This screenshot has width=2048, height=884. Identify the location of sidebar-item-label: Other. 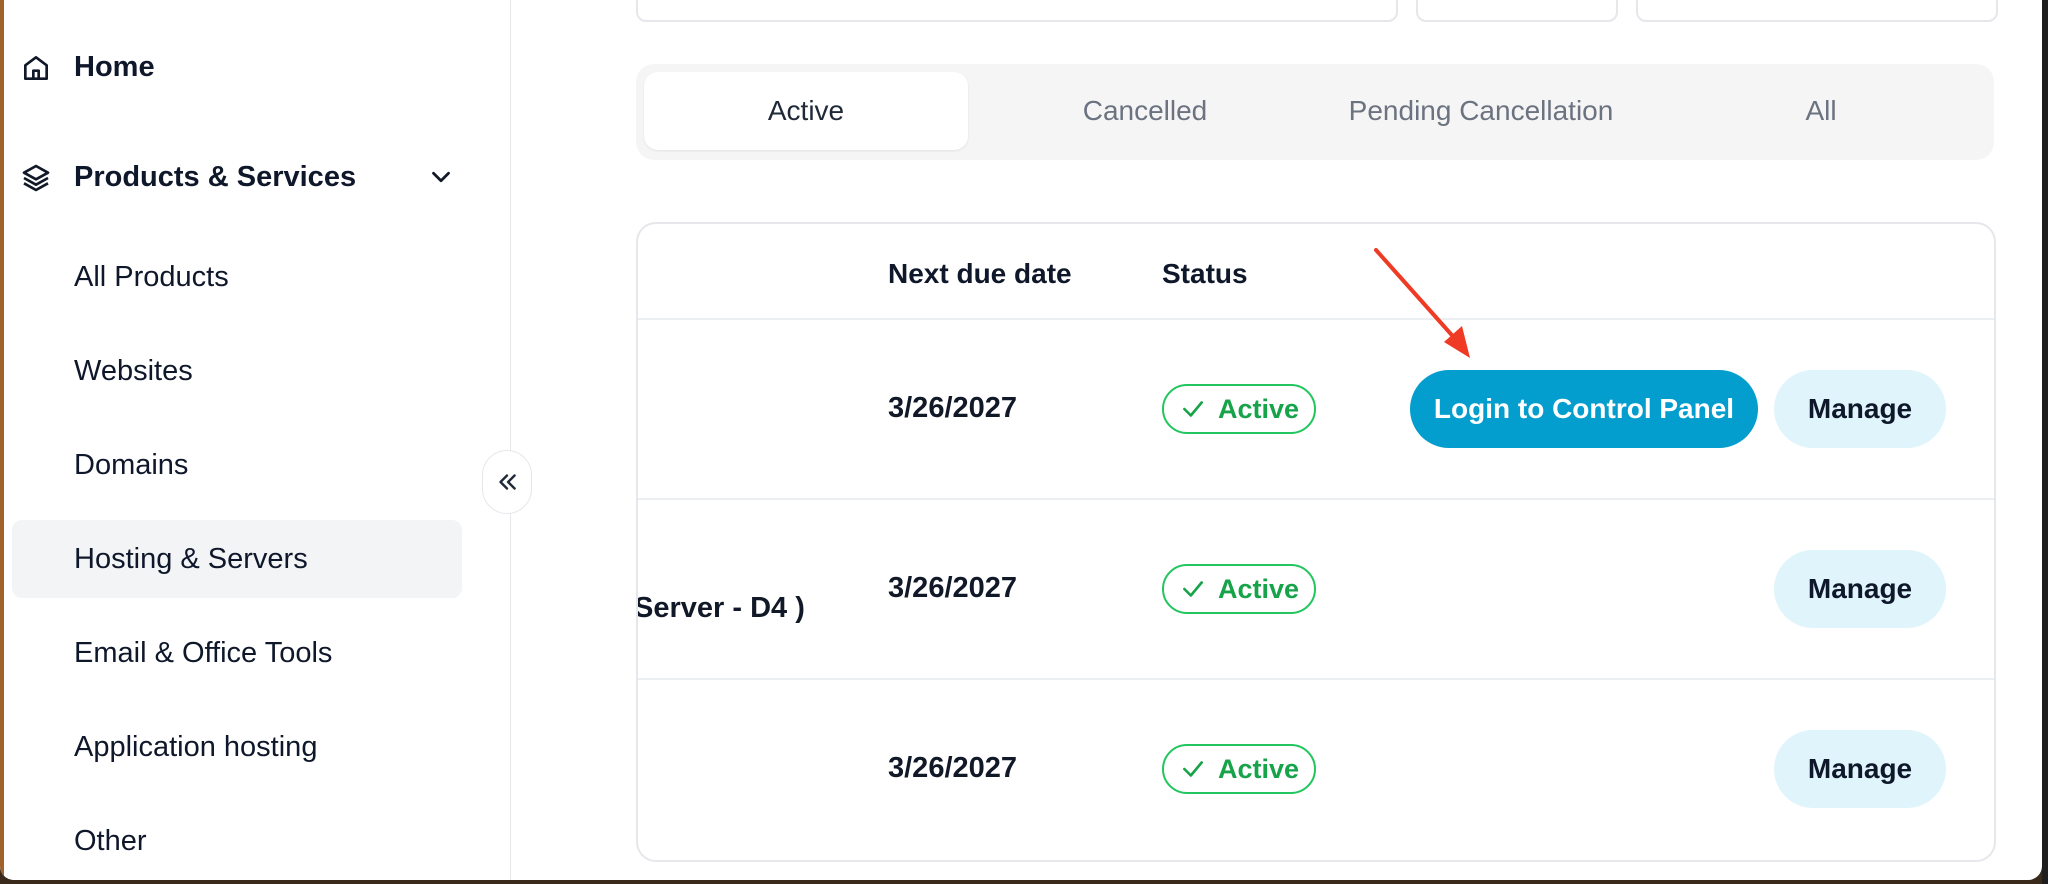
(110, 840).